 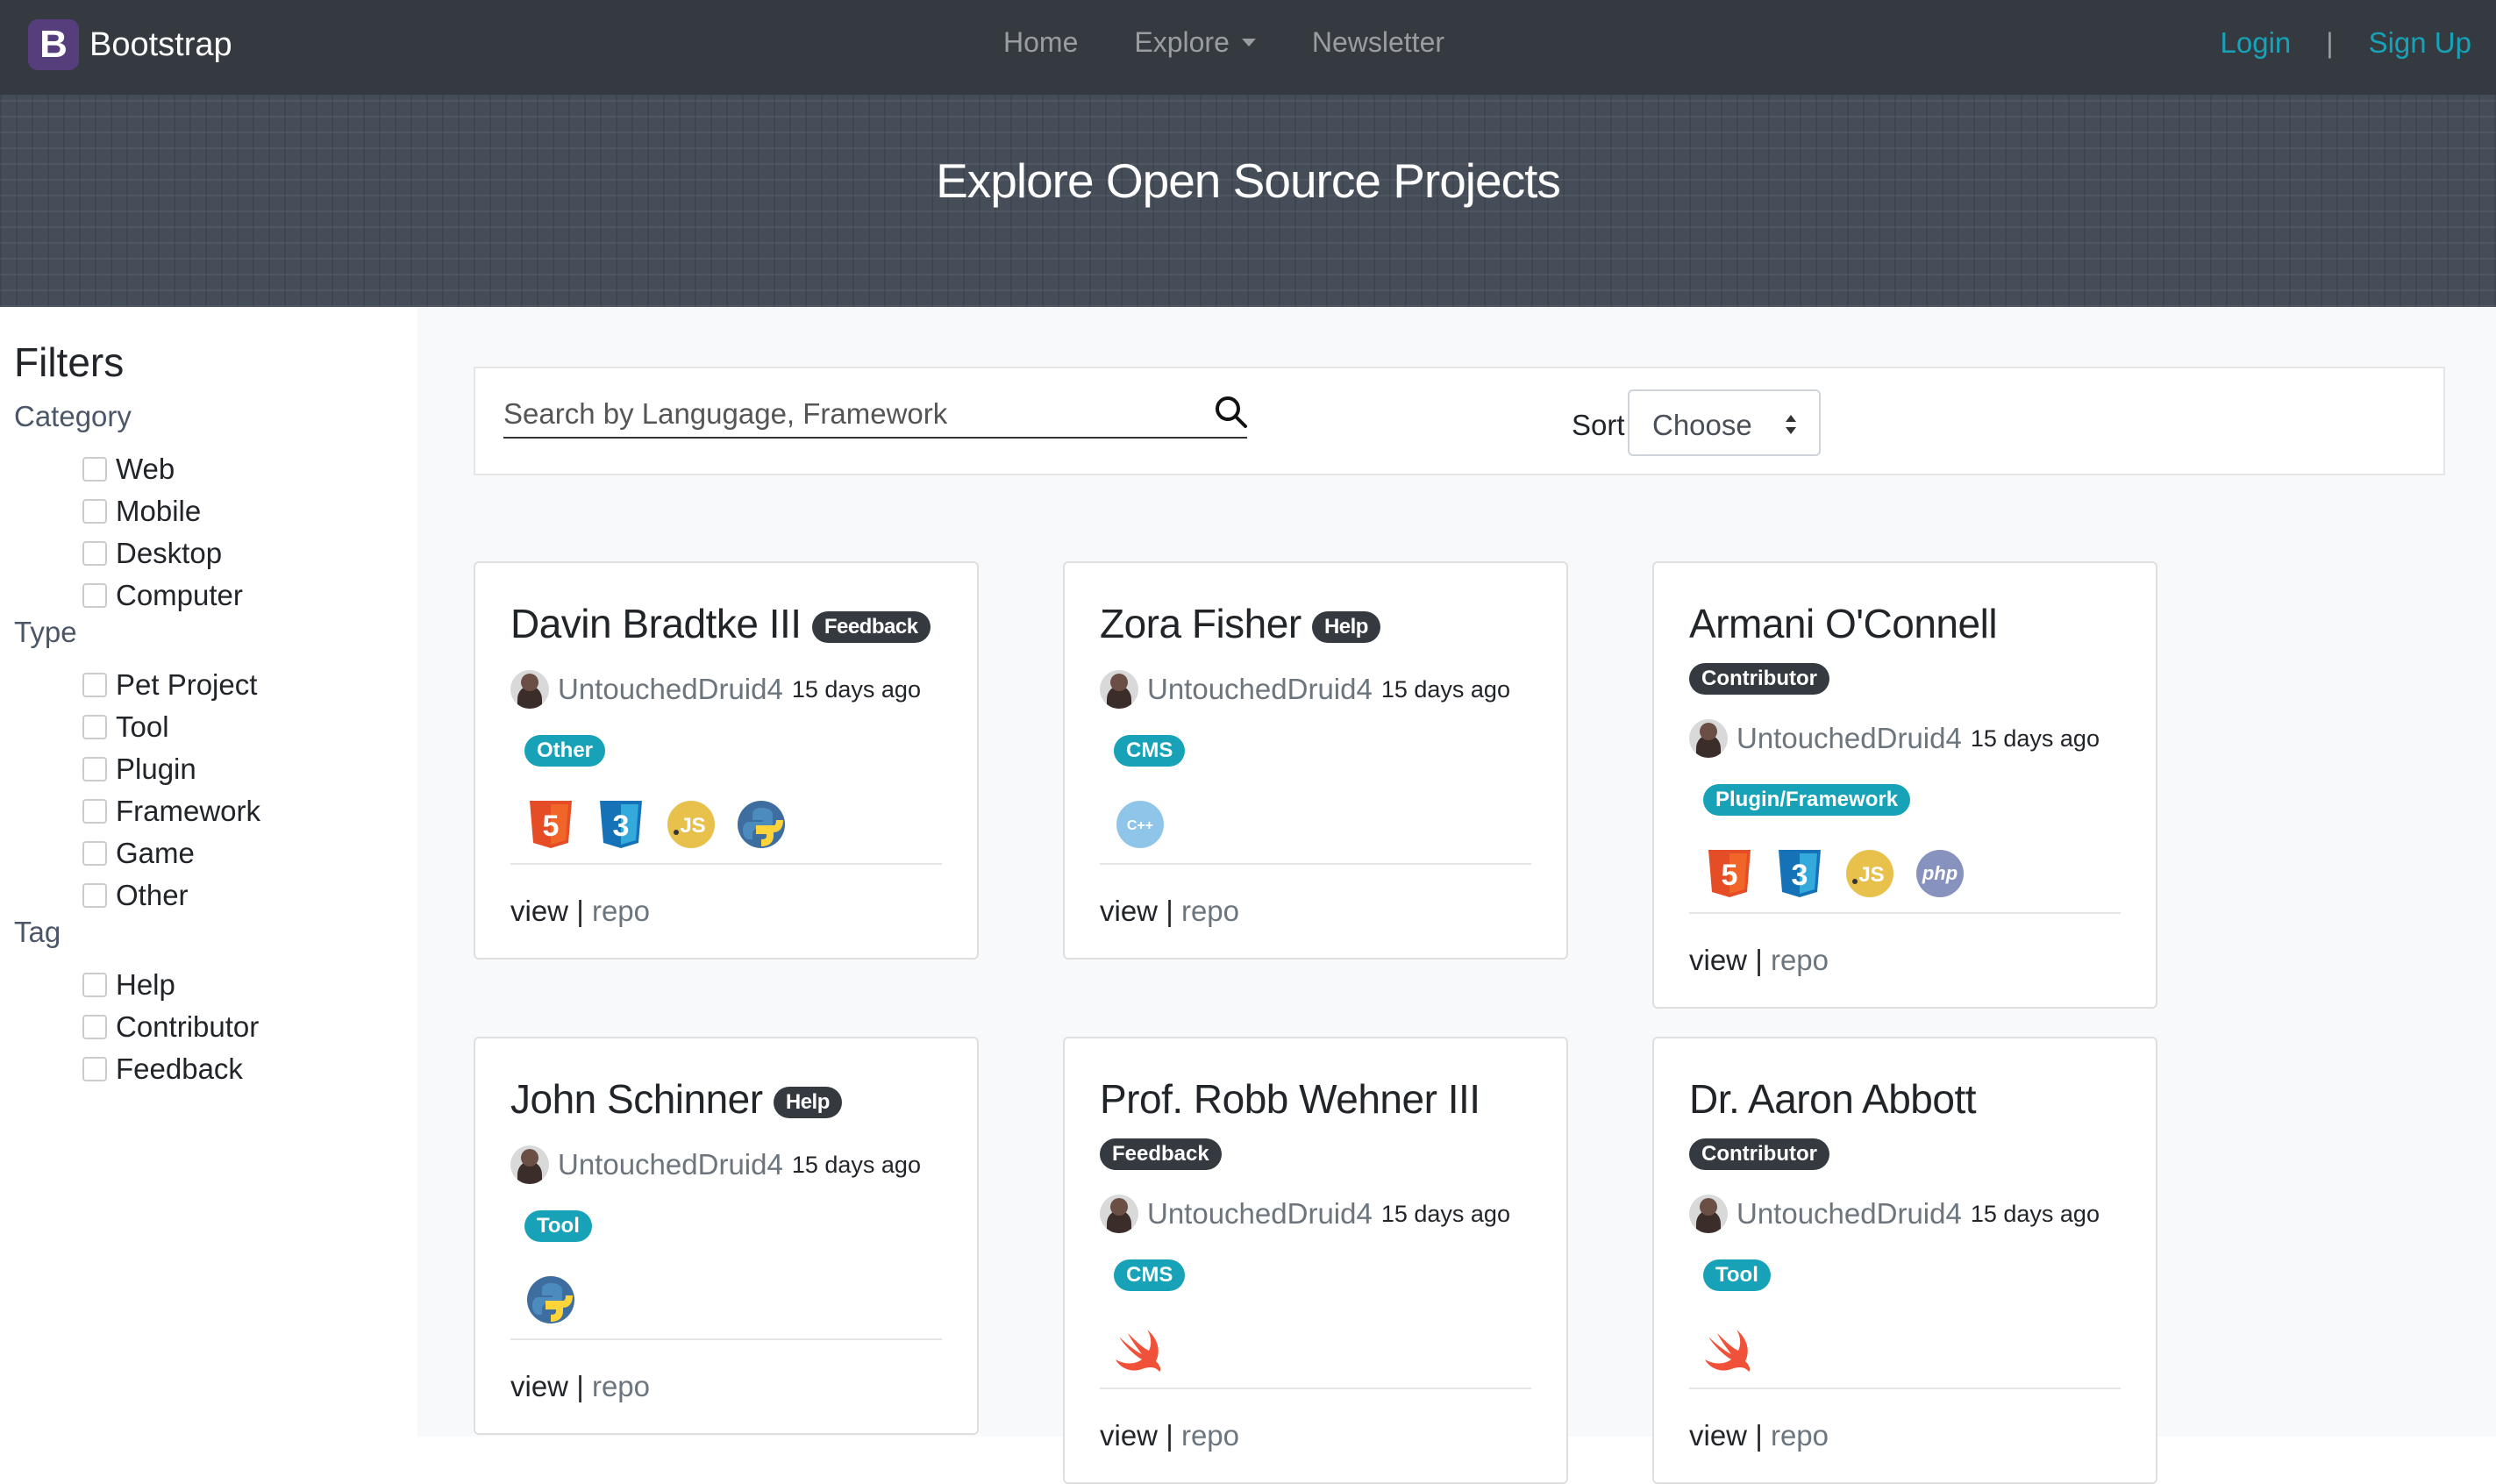 I want to click on project-title: Dr. Aaron Abbott, so click(x=1833, y=1099).